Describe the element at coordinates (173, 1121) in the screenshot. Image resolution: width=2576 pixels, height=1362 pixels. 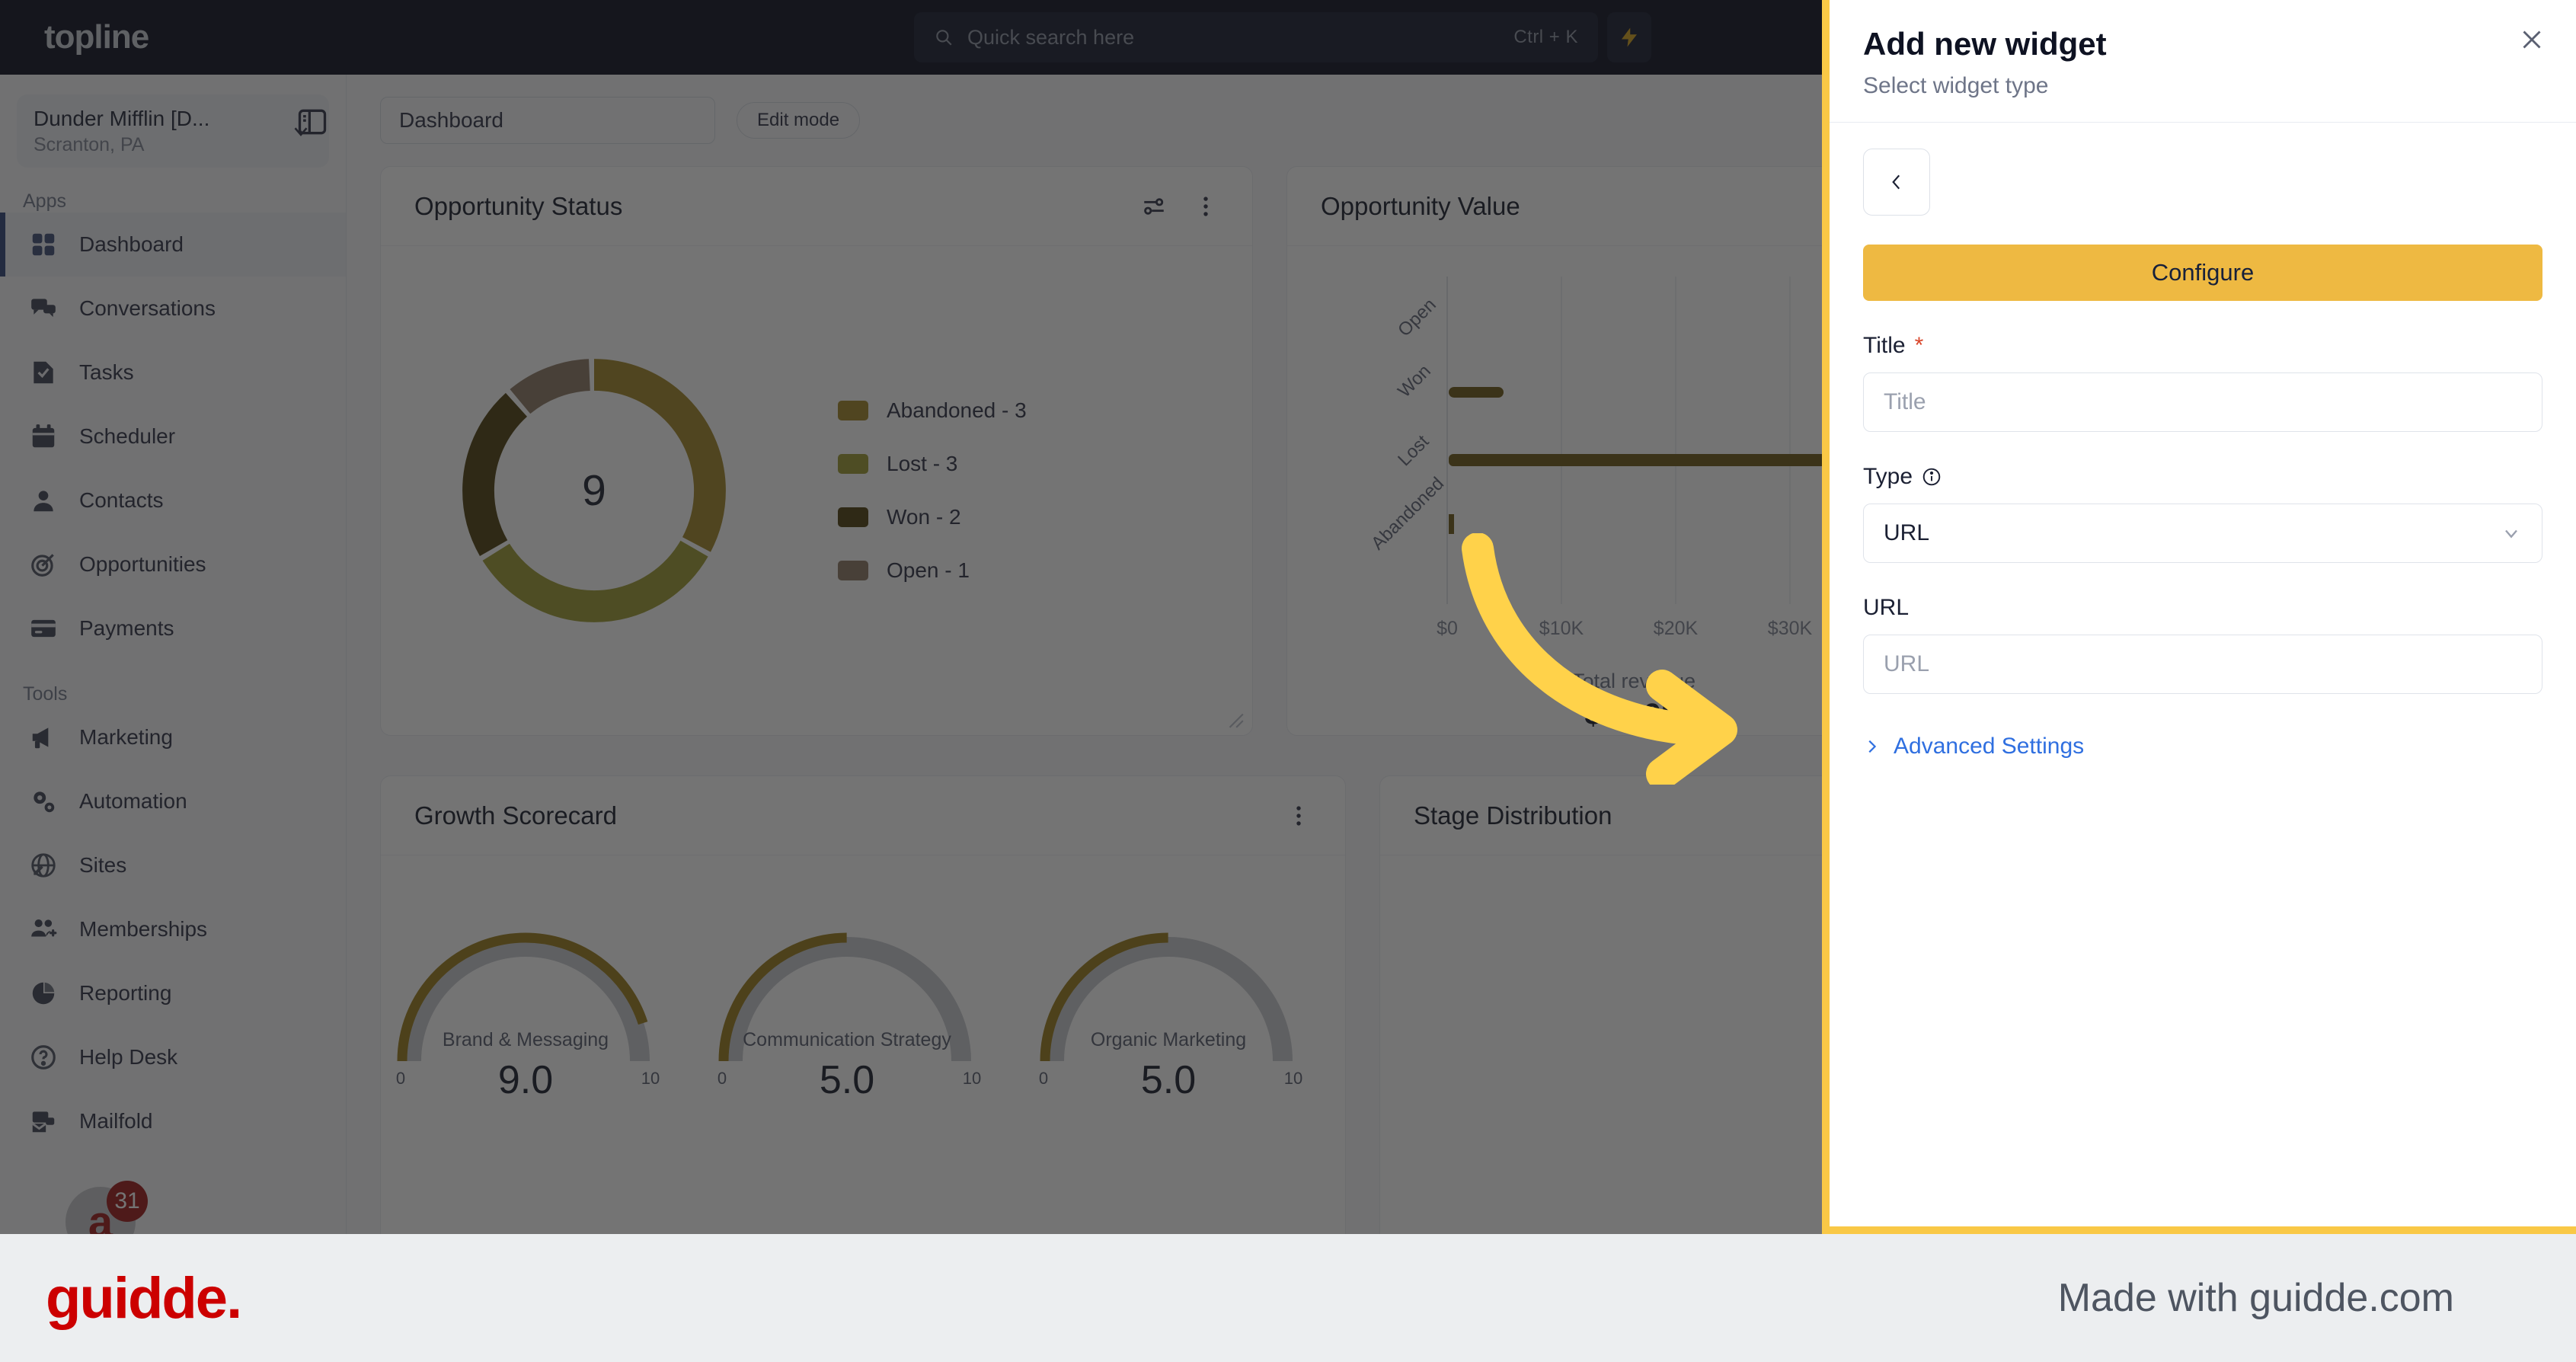
I see `sidebar-item-mailfold: Mailfold` at that location.